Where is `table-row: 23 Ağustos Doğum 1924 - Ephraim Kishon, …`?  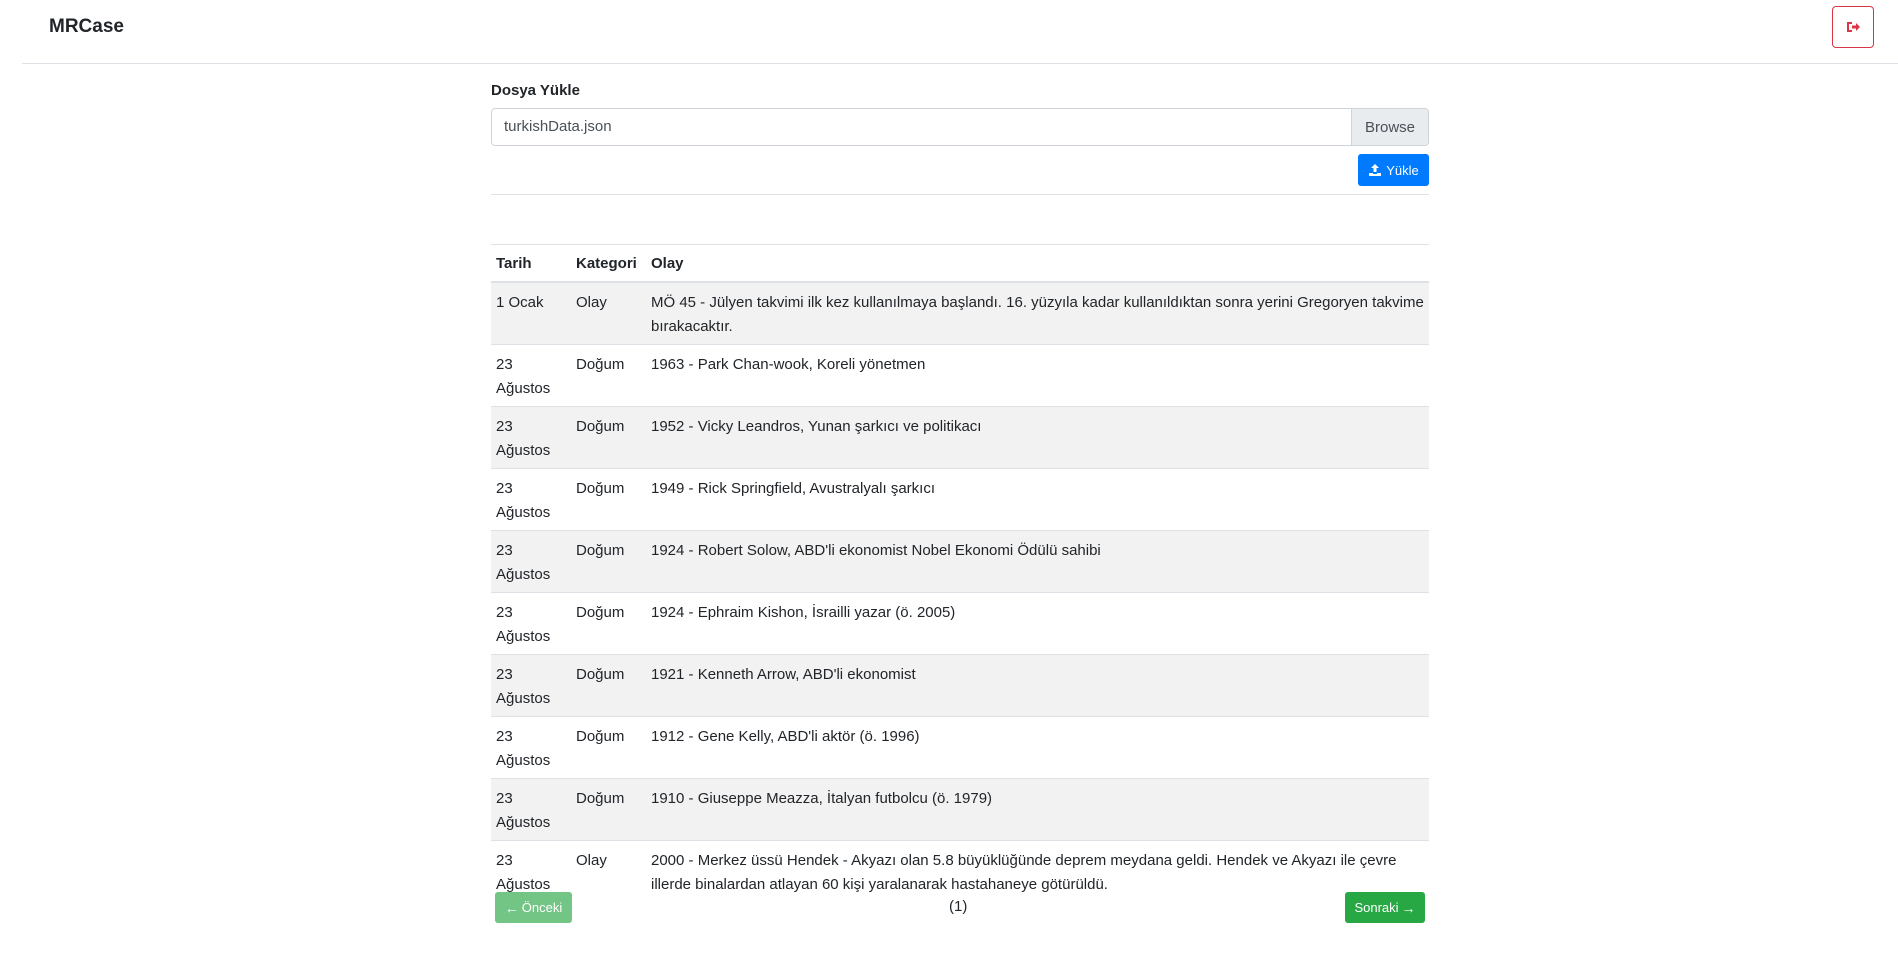 table-row: 23 Ağustos Doğum 1924 - Ephraim Kishon, … is located at coordinates (960, 622).